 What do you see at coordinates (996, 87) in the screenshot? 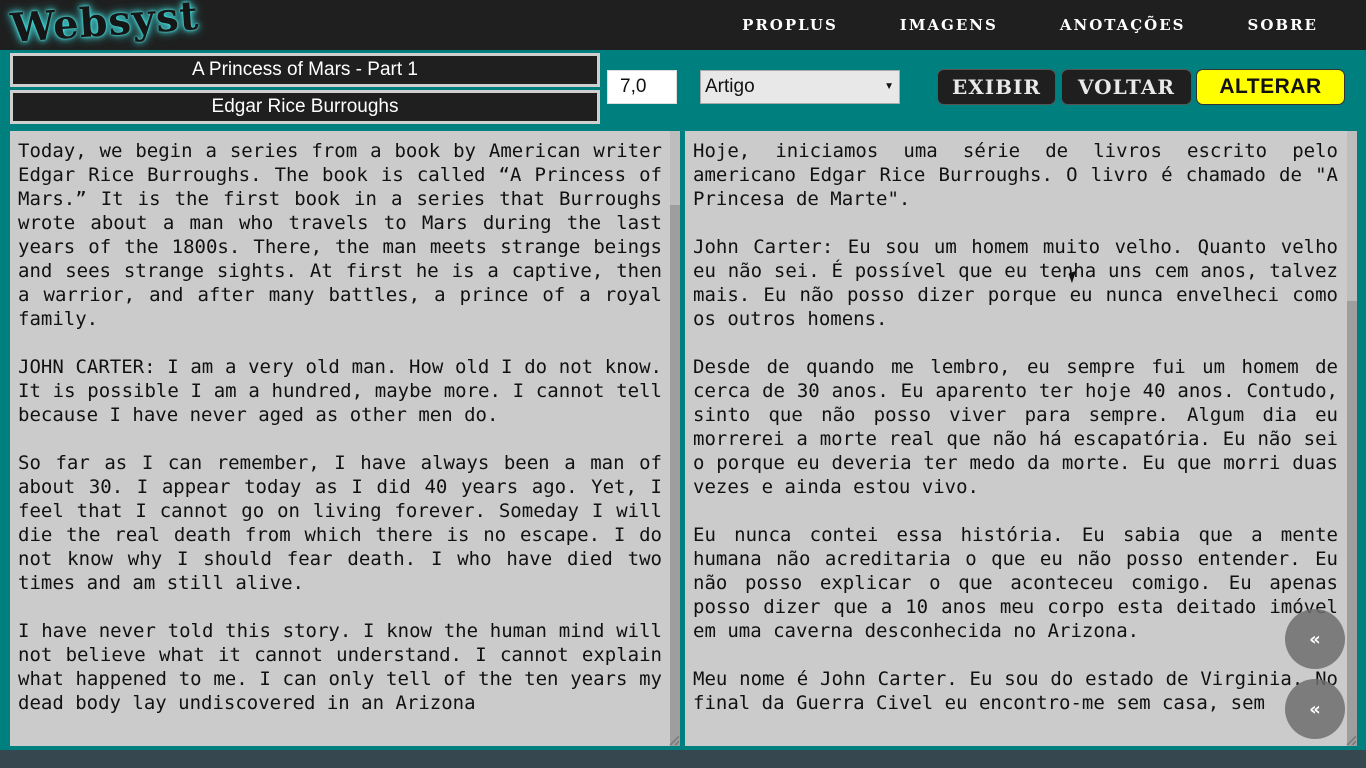
I see `show-button: EXIBIR` at bounding box center [996, 87].